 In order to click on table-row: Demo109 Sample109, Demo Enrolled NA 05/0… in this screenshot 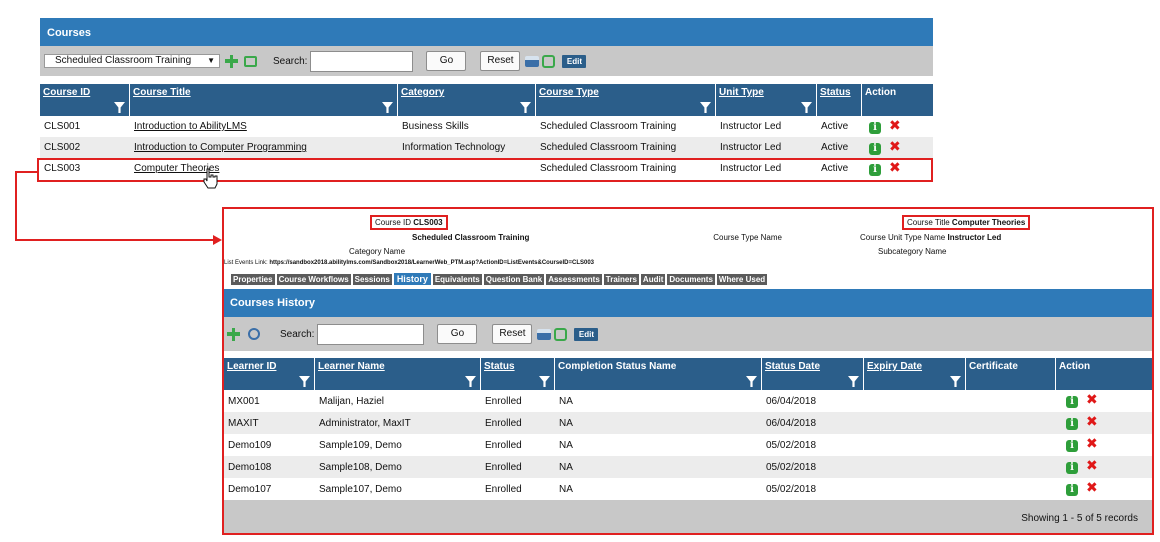, I will do `click(688, 445)`.